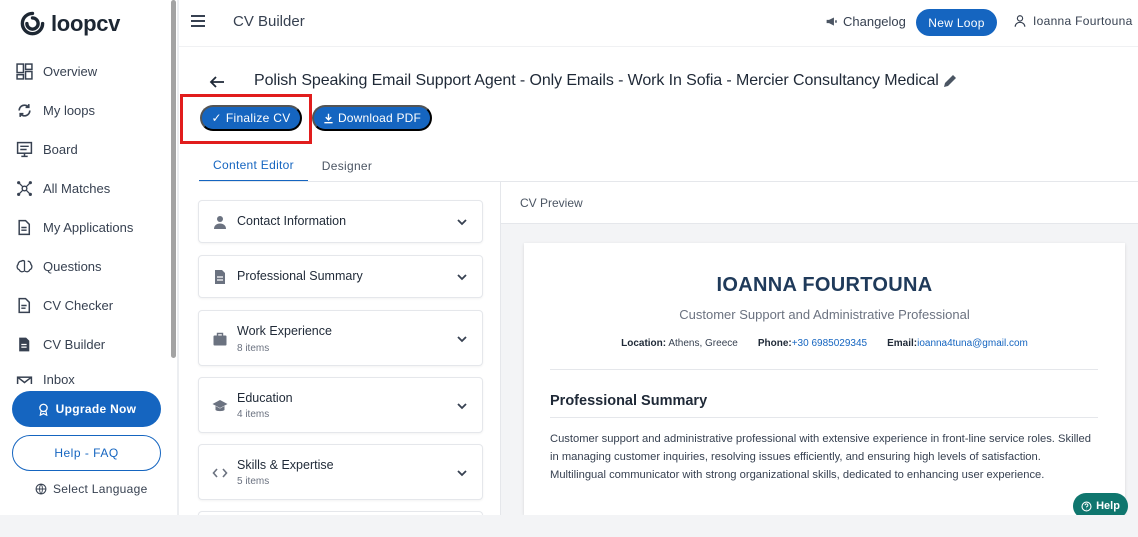 The width and height of the screenshot is (1138, 537). Describe the element at coordinates (972, 343) in the screenshot. I see `email-value: ioanna4tuna@gmail.com` at that location.